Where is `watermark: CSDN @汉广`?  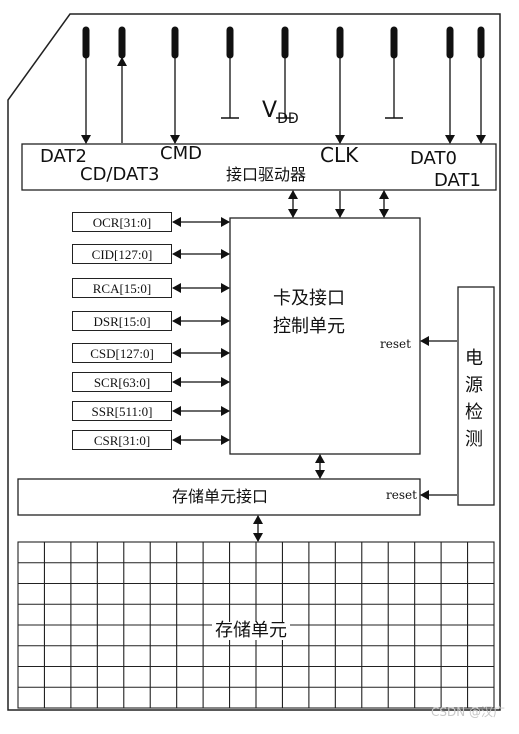 watermark: CSDN @汉广 is located at coordinates (467, 712).